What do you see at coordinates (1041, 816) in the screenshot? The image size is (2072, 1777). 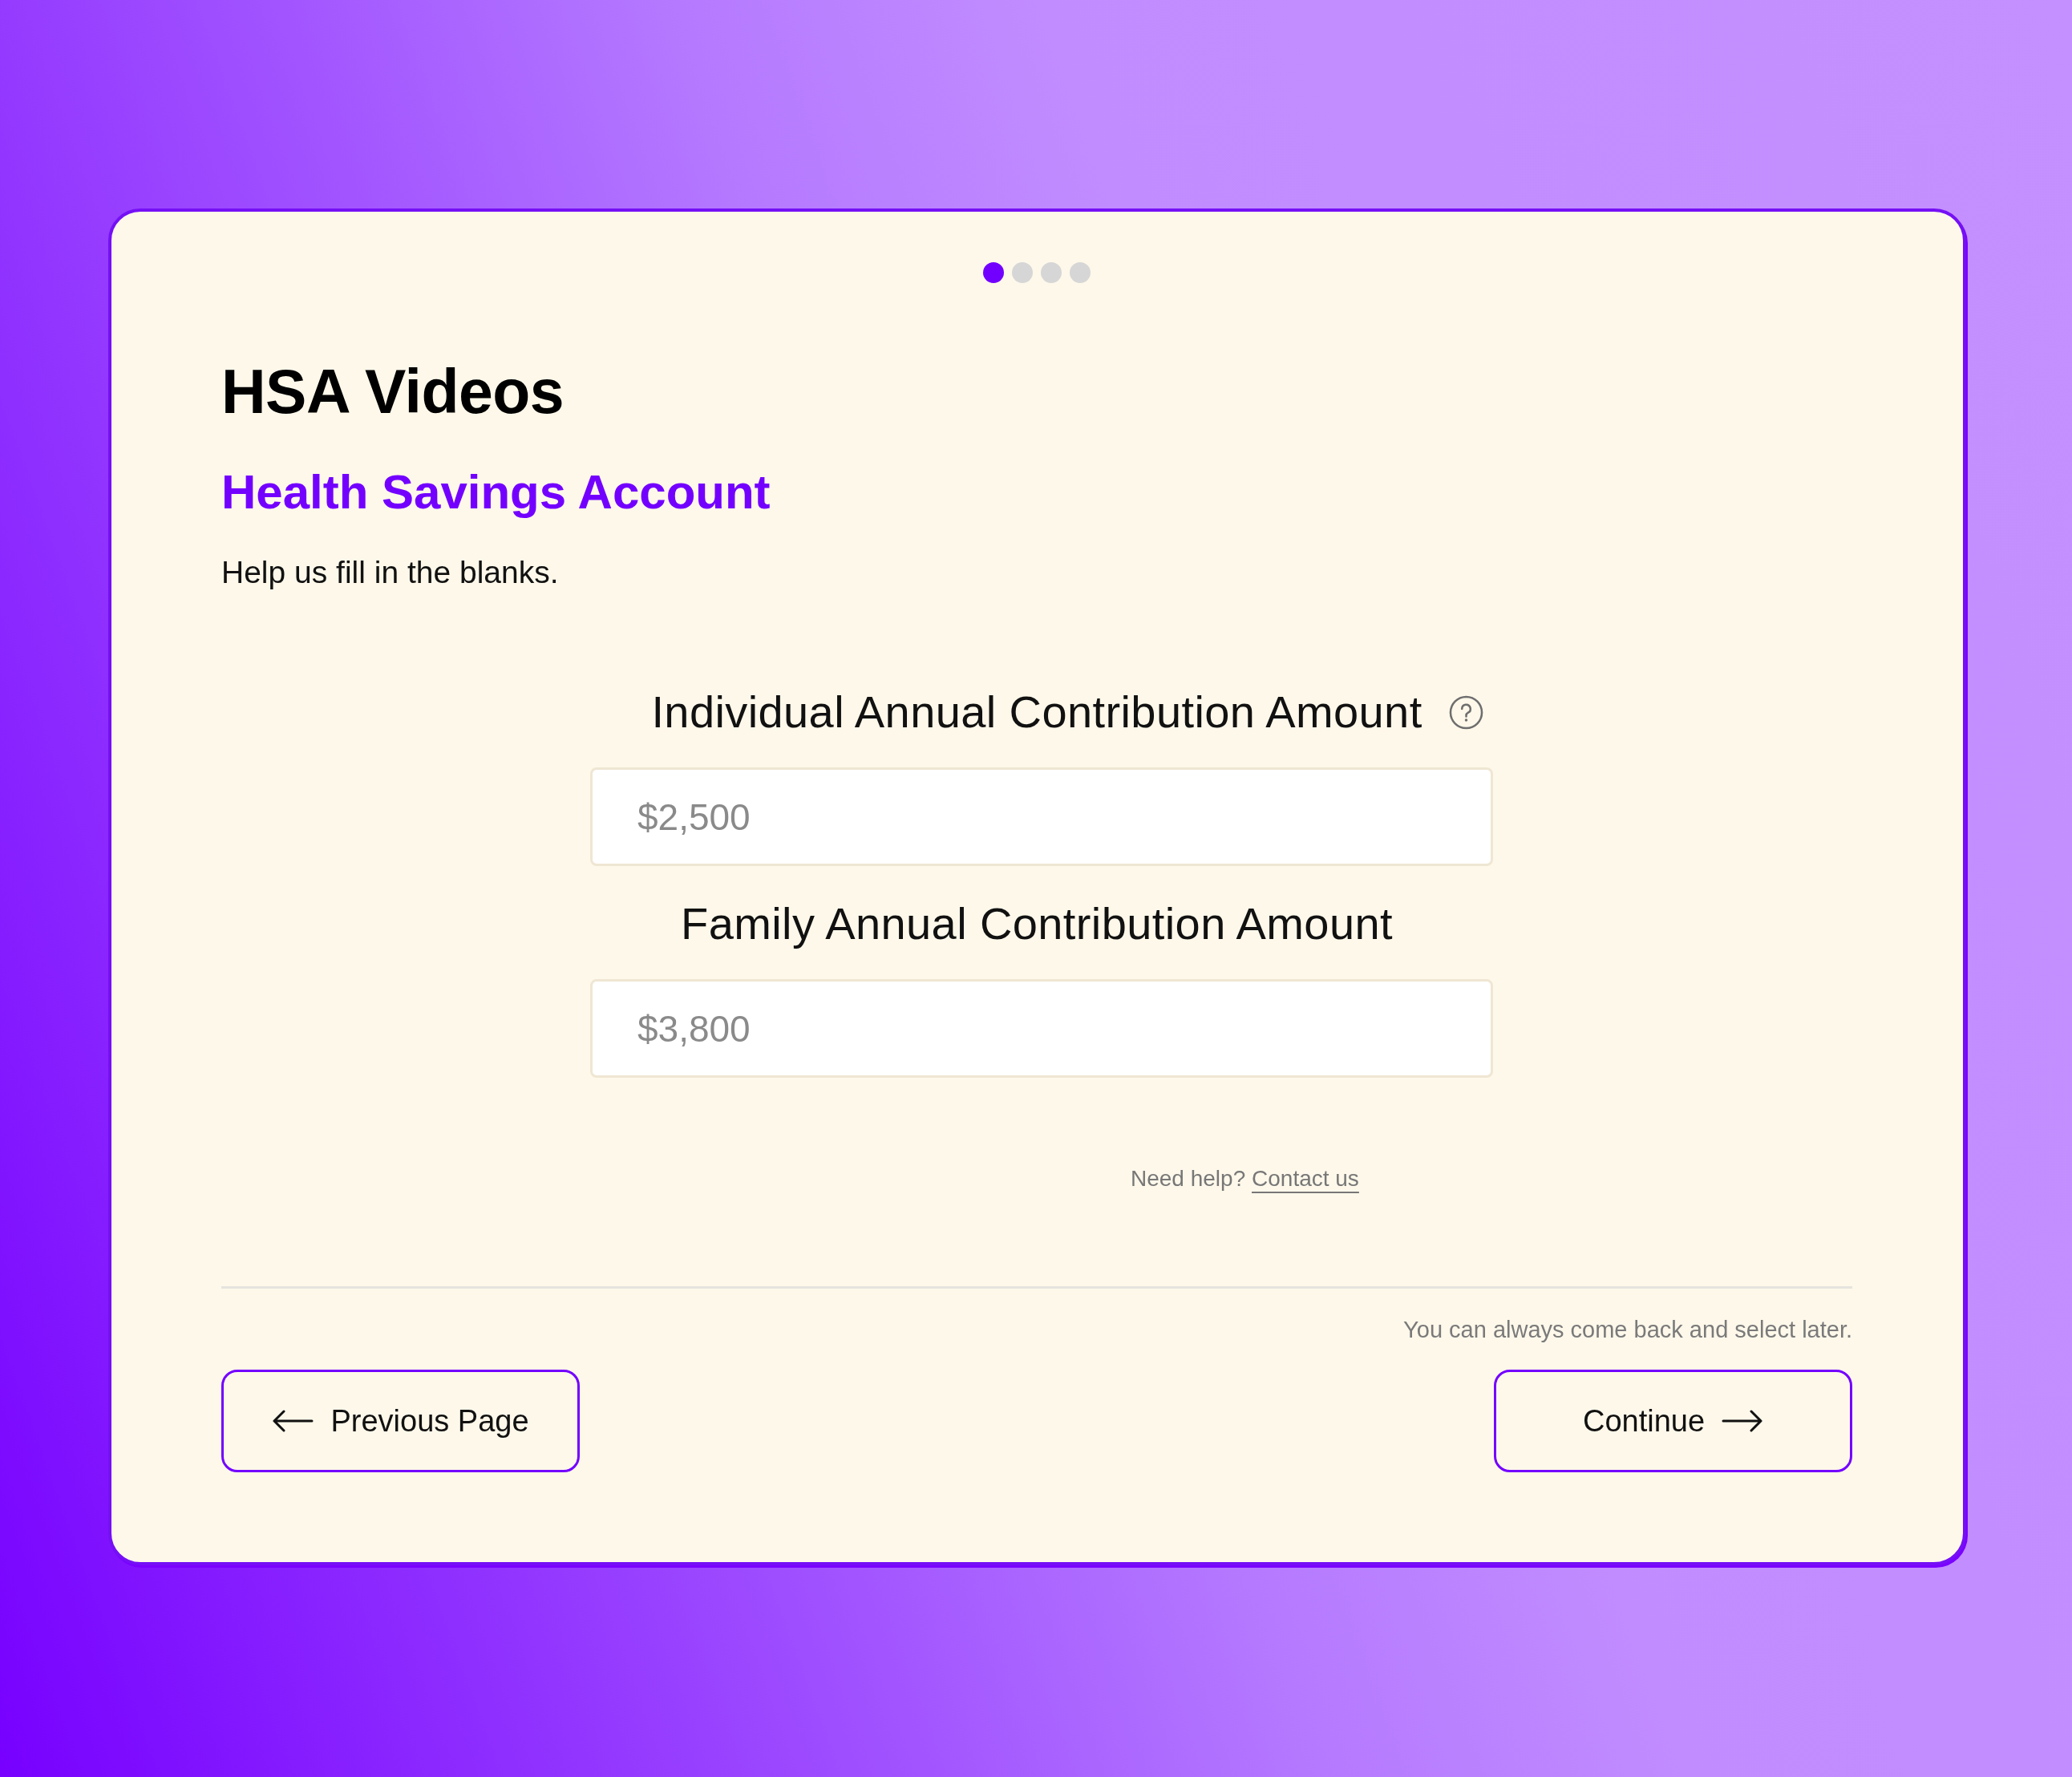 I see `amount-input: $2,500` at bounding box center [1041, 816].